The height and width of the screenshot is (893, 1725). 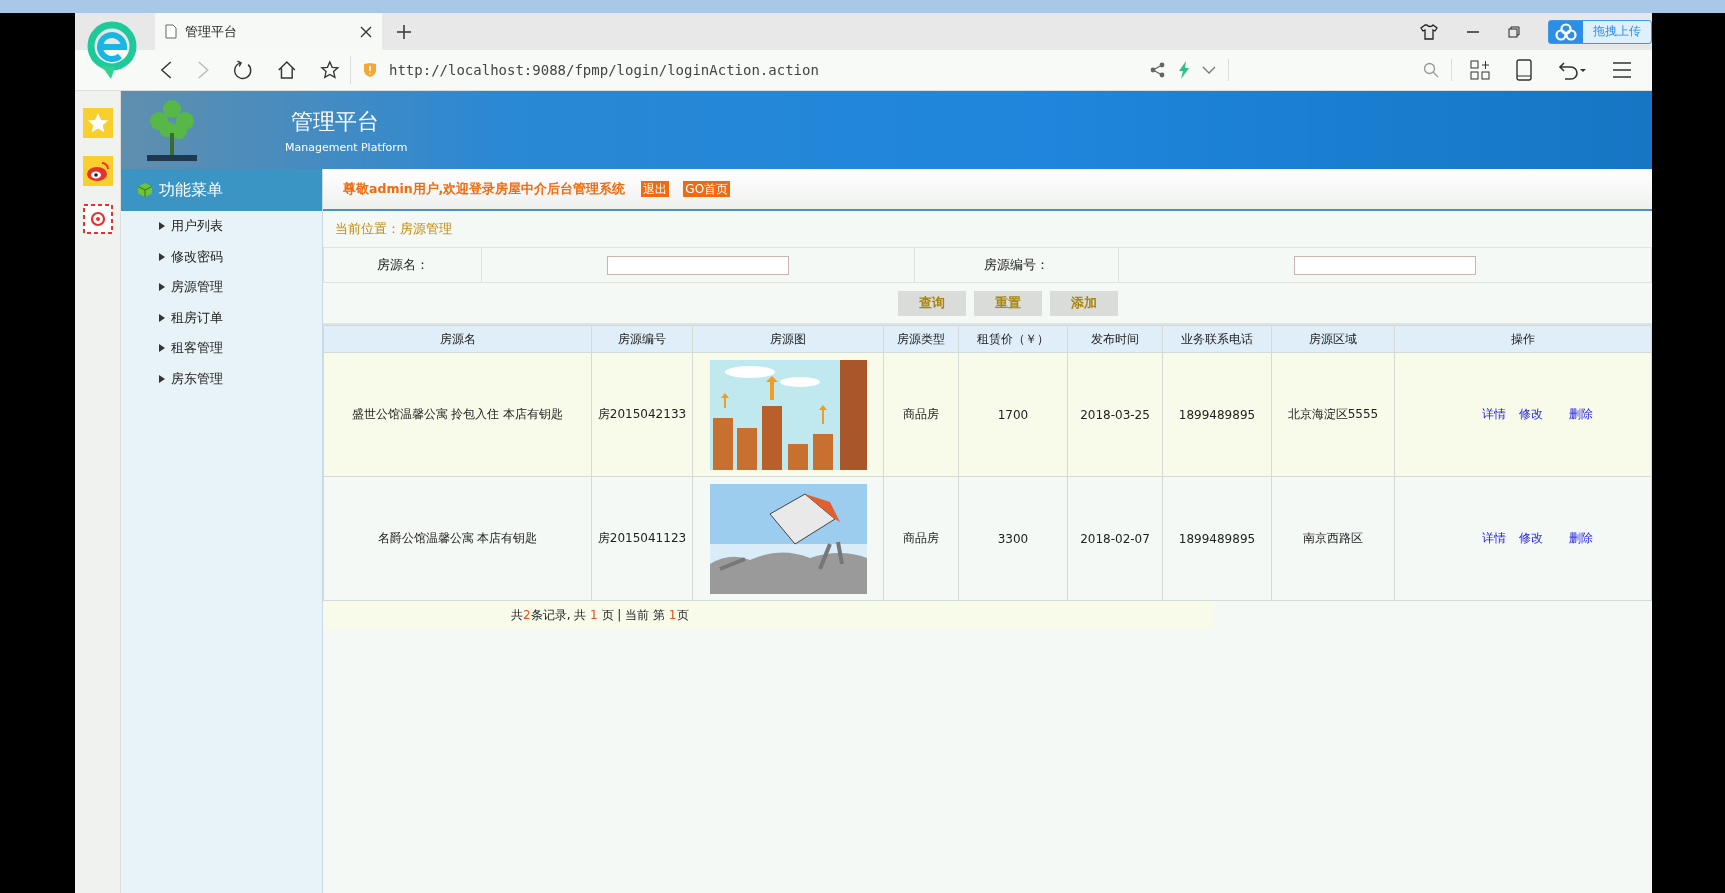 What do you see at coordinates (1013, 339) in the screenshot?
I see `column-header: 租赁价（￥）` at bounding box center [1013, 339].